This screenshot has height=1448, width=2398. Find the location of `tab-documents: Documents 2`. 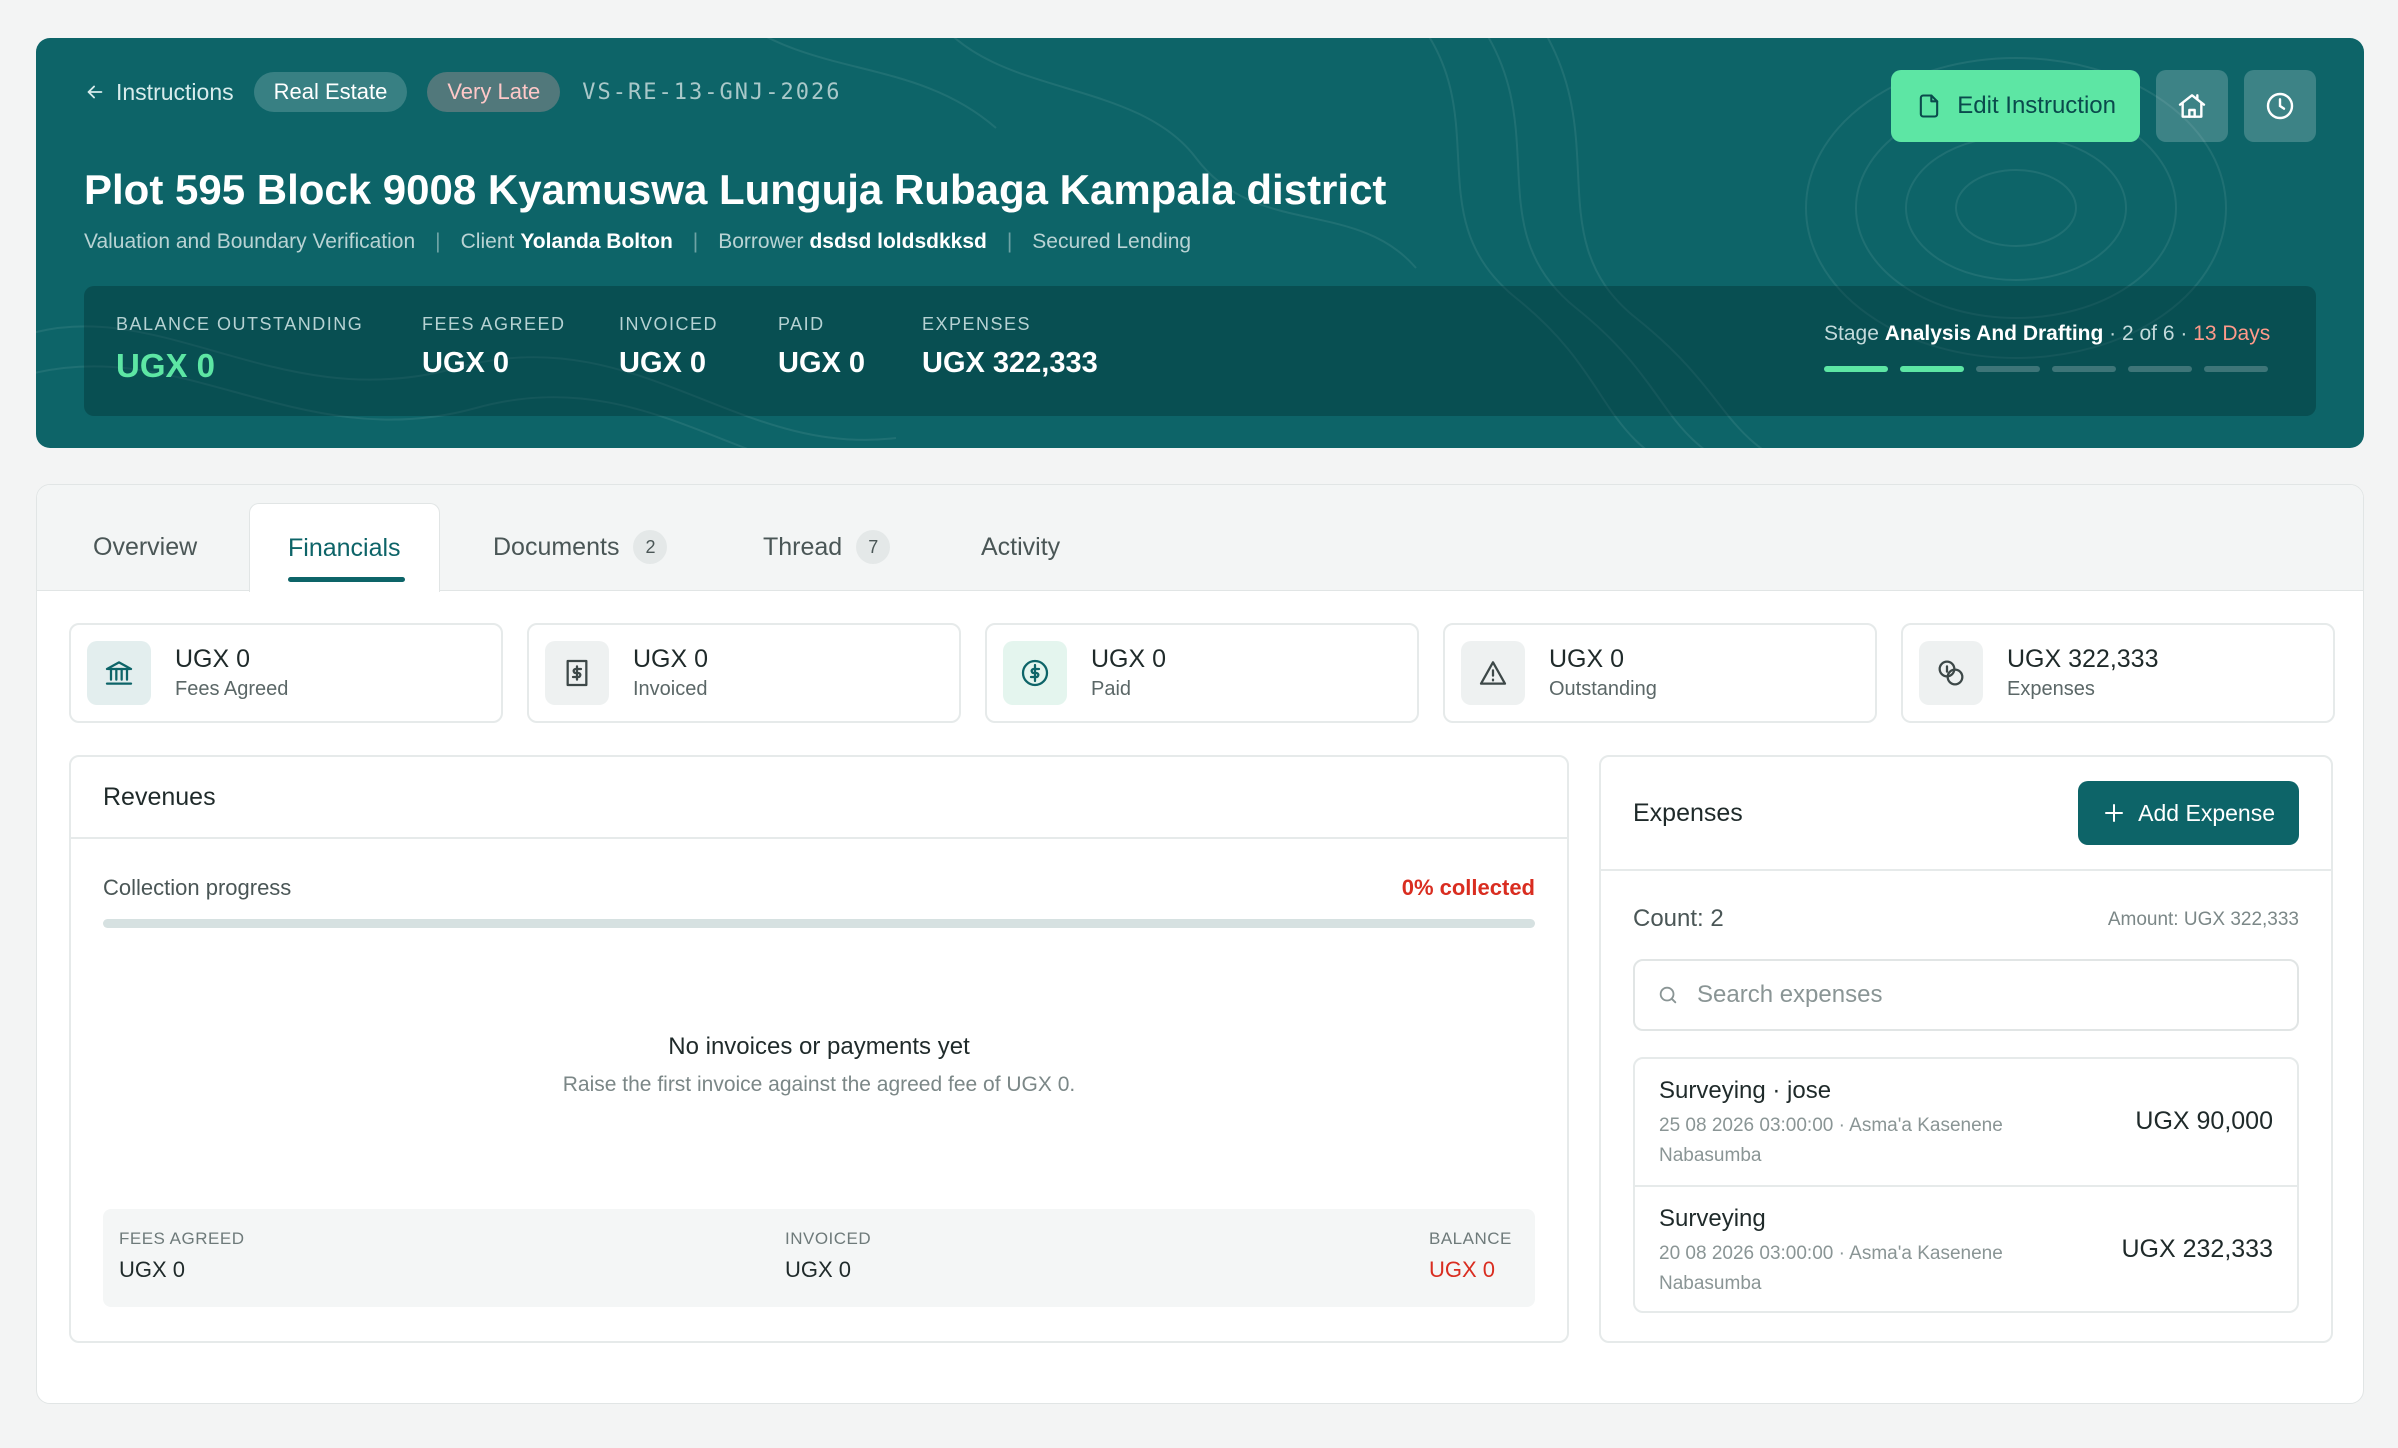

tab-documents: Documents 2 is located at coordinates (580, 547).